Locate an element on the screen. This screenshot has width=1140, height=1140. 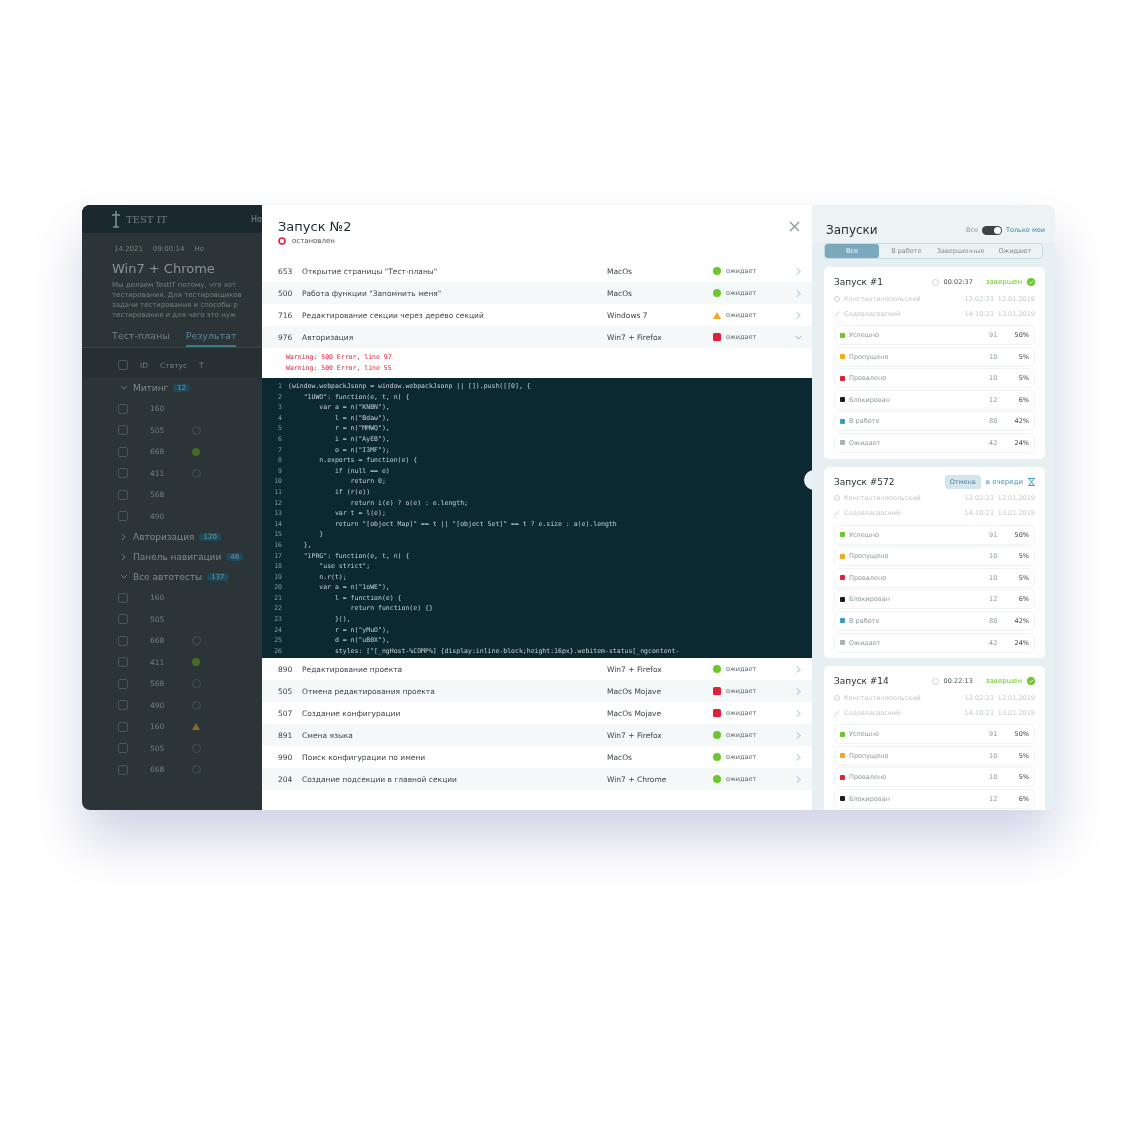
group-name: Митинг is located at coordinates (151, 388).